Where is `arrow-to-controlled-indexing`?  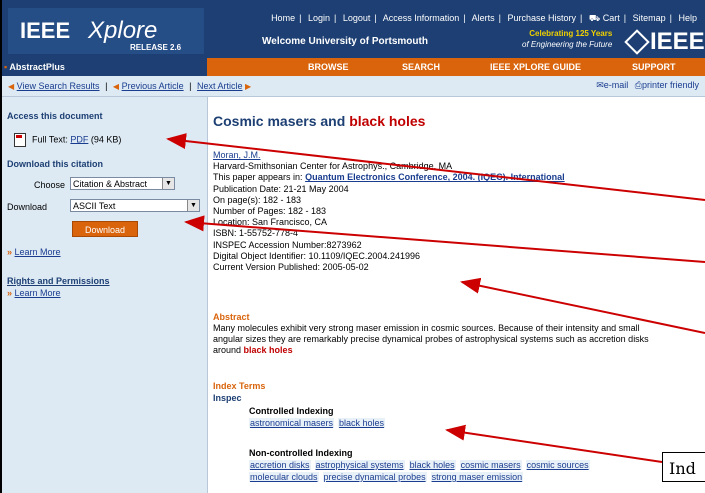
arrow-to-controlled-indexing is located at coordinates (554, 443).